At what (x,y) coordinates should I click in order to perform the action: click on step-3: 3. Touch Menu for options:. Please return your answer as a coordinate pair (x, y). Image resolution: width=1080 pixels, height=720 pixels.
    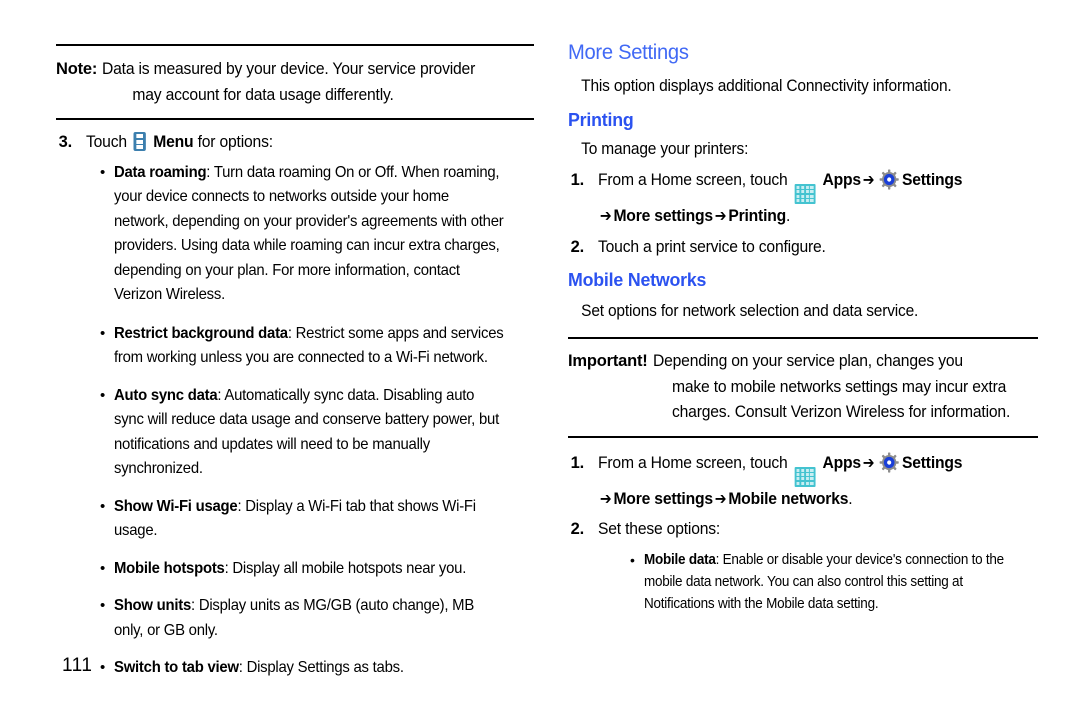
    Looking at the image, I should click on (295, 143).